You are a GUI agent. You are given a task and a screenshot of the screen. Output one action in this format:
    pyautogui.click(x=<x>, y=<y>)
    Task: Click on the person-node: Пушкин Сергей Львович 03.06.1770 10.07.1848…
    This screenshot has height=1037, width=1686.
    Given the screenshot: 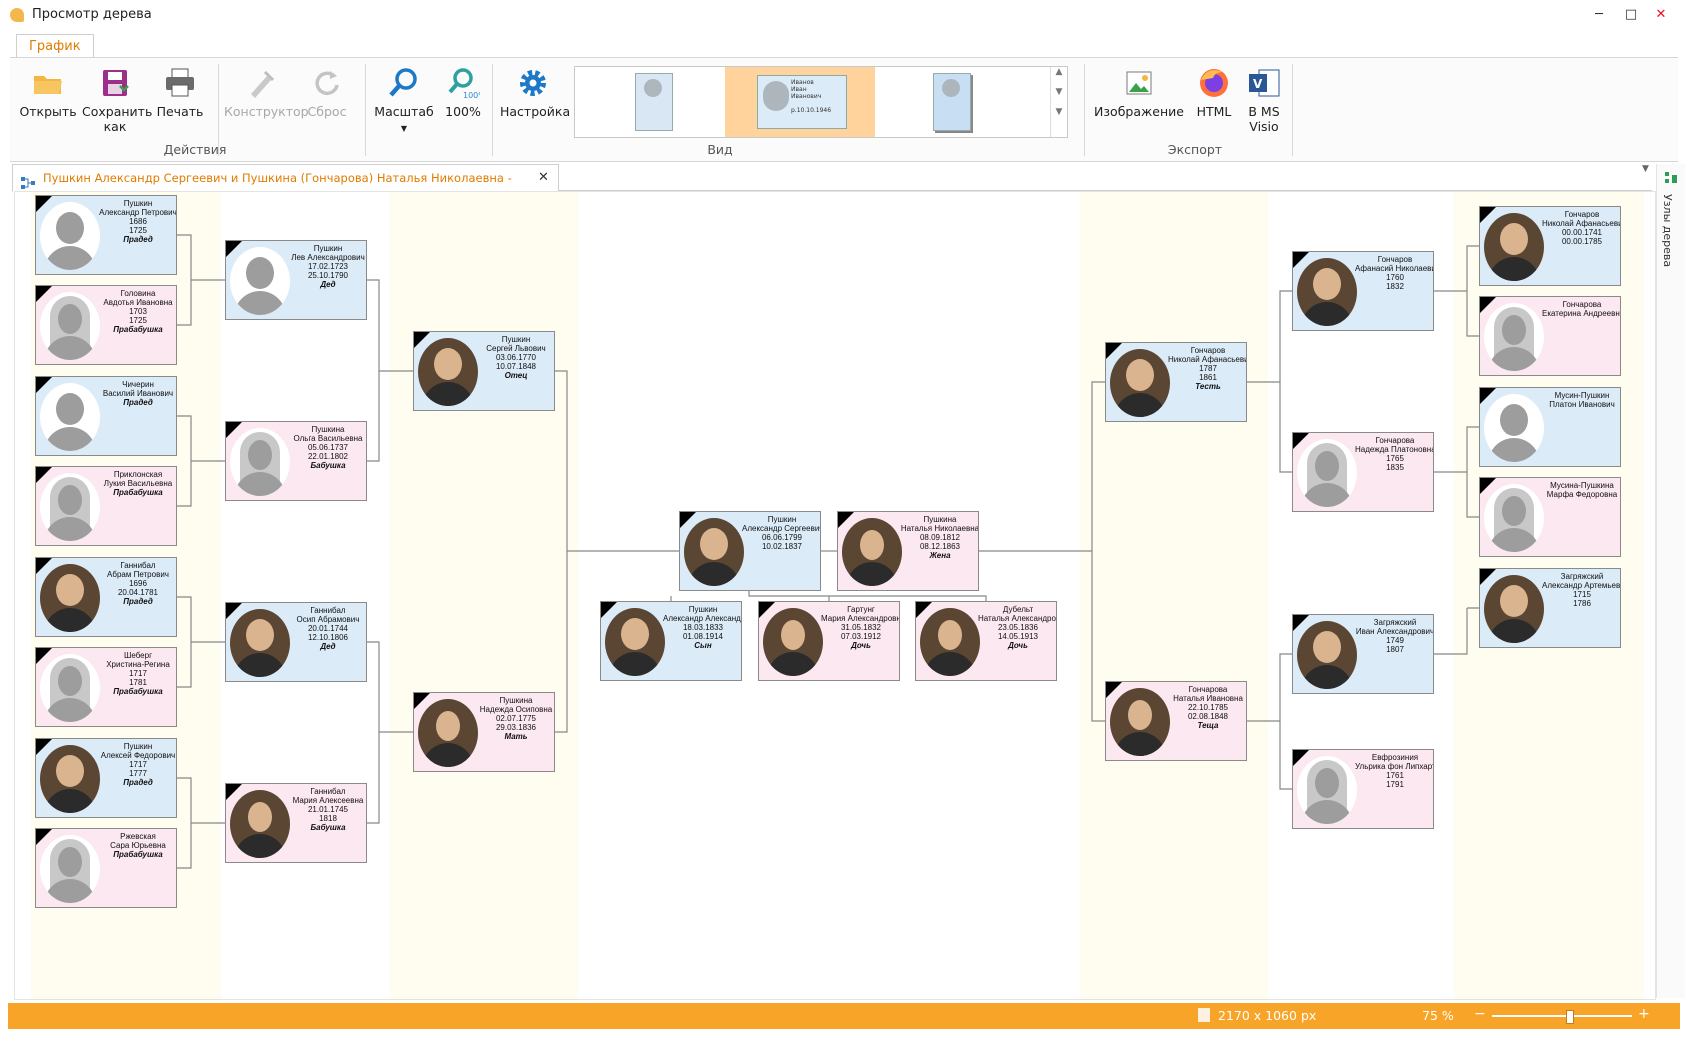 What is the action you would take?
    pyautogui.click(x=484, y=371)
    